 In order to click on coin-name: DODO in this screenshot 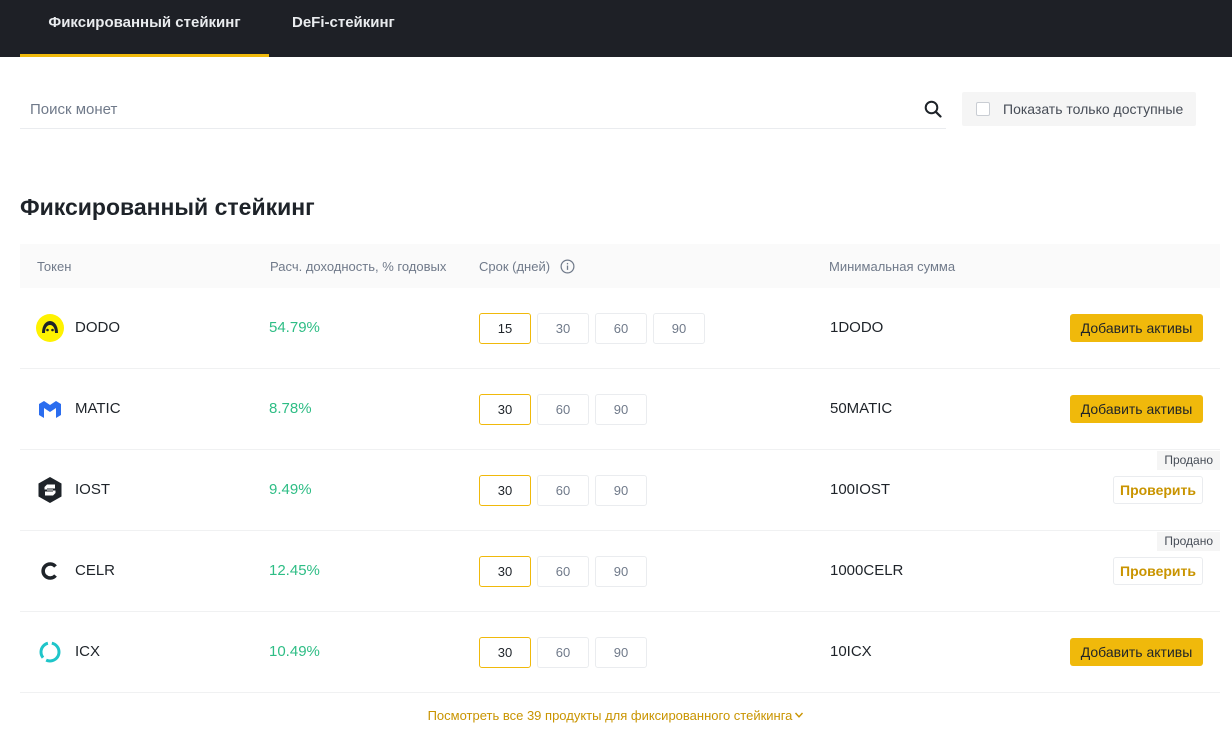, I will do `click(97, 327)`.